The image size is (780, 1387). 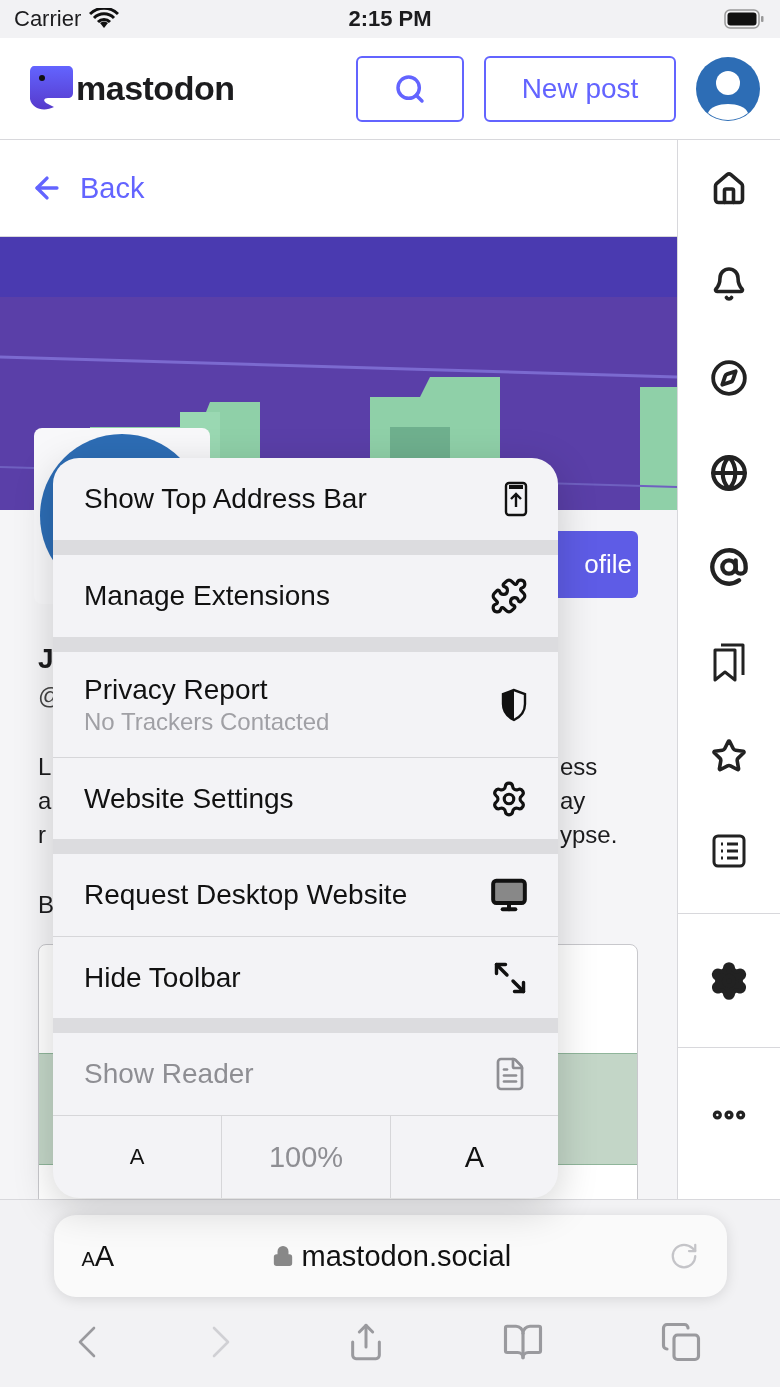 What do you see at coordinates (46, 905) in the screenshot?
I see `bio-text: B` at bounding box center [46, 905].